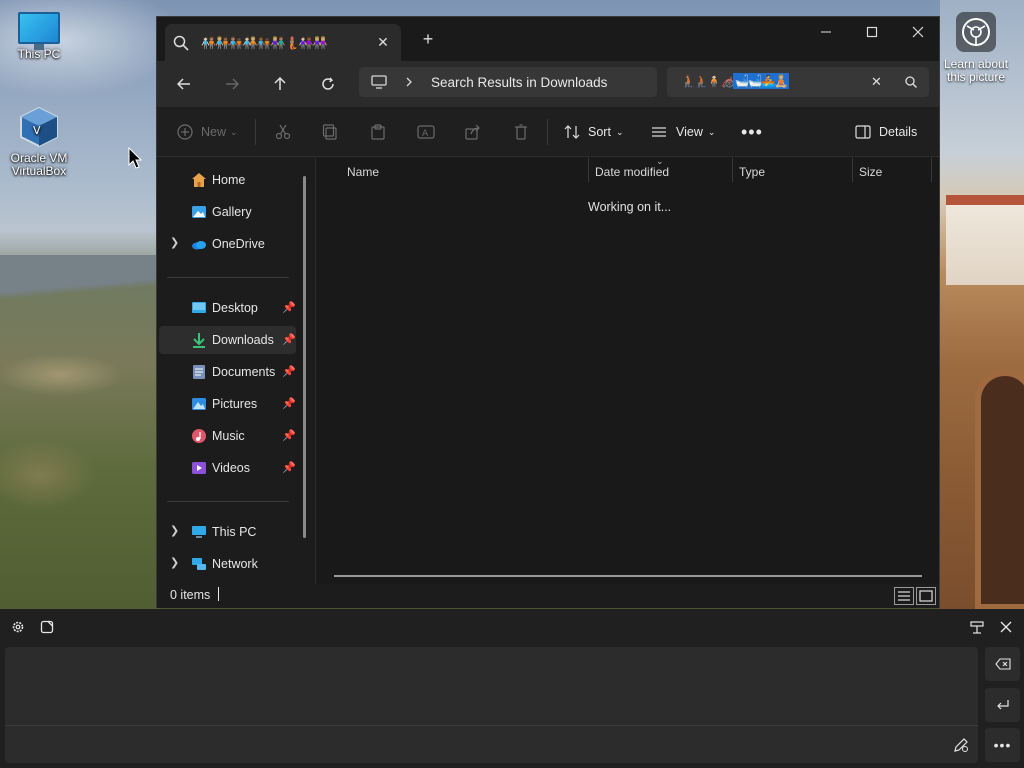 Image resolution: width=1024 pixels, height=768 pixels. I want to click on nav-item-this-pc: ❯ This PC, so click(227, 532).